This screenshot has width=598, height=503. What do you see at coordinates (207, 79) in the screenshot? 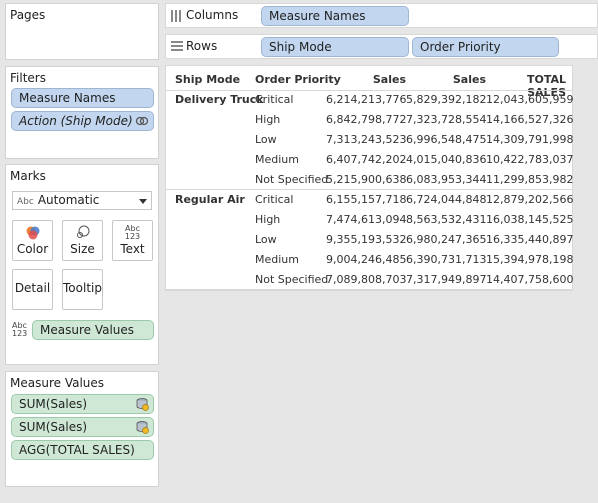
I see `header-ship-mode: Ship Mode` at bounding box center [207, 79].